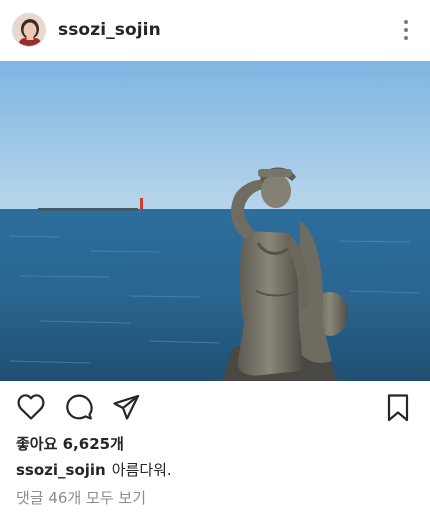 The height and width of the screenshot is (514, 430). I want to click on avatar, so click(29, 30).